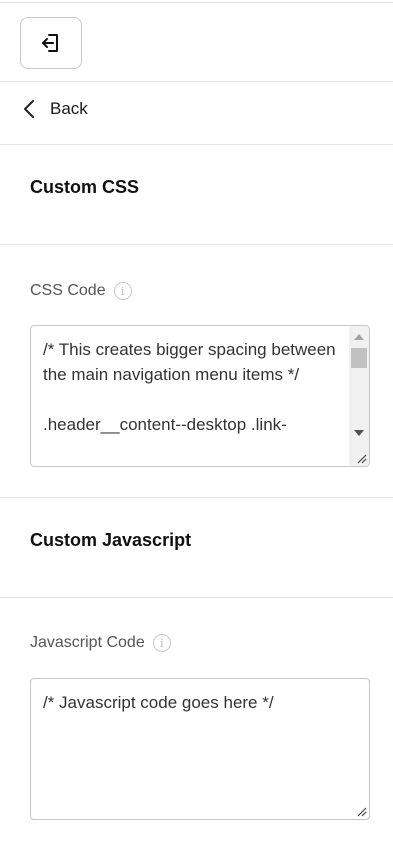 The width and height of the screenshot is (393, 848). I want to click on custom-js-title: Custom Javascript, so click(111, 540).